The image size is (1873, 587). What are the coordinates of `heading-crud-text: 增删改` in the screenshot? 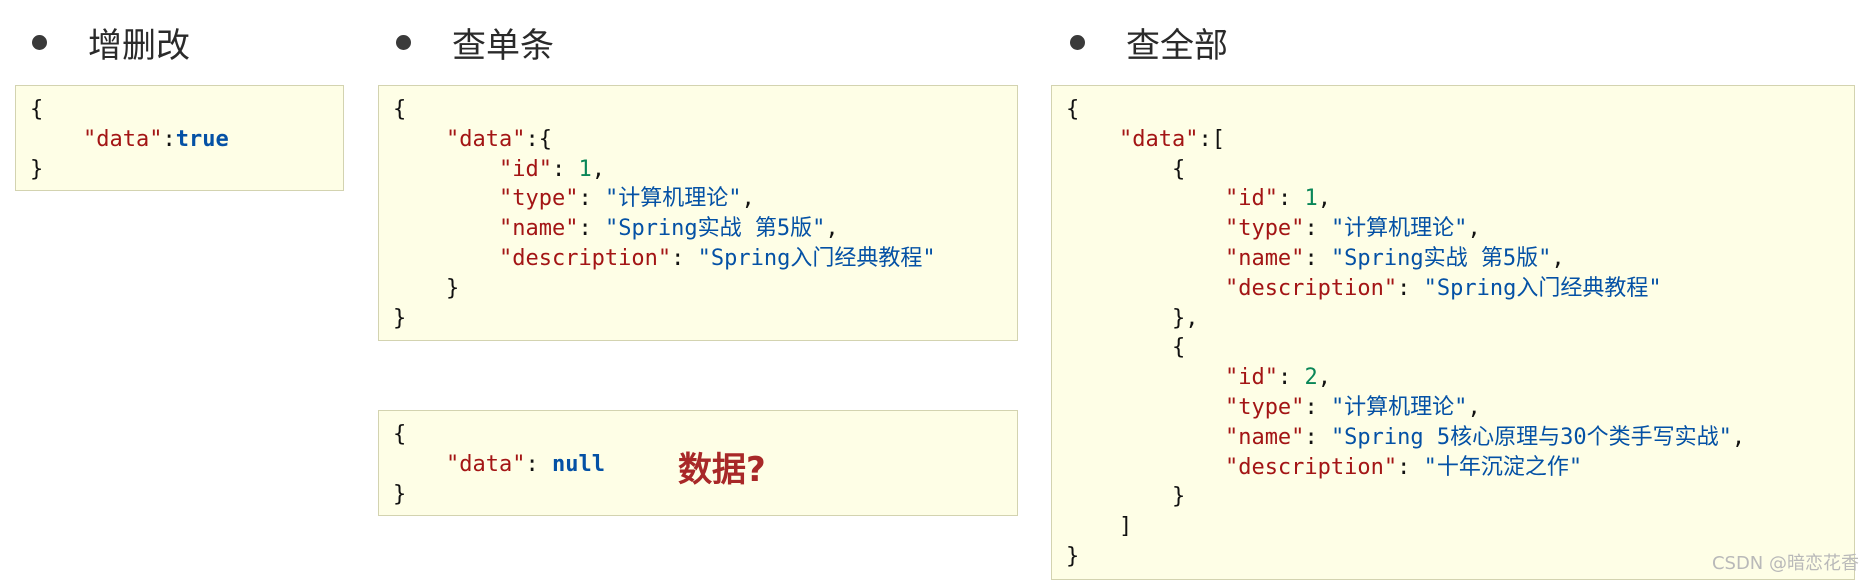 It's located at (139, 45).